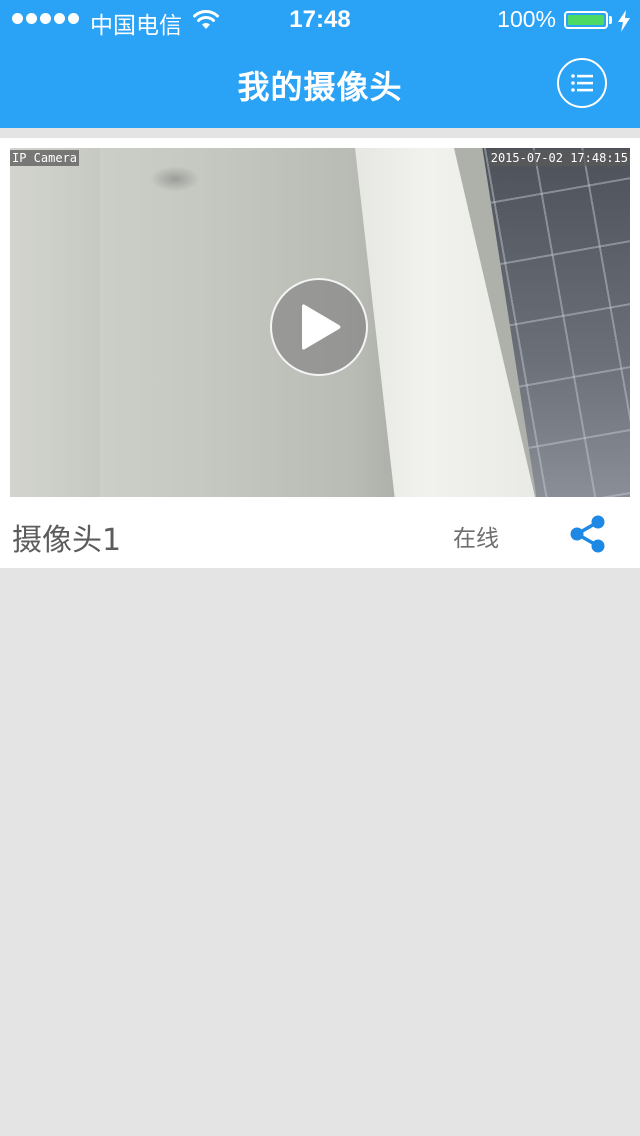  I want to click on battery-icon, so click(586, 20).